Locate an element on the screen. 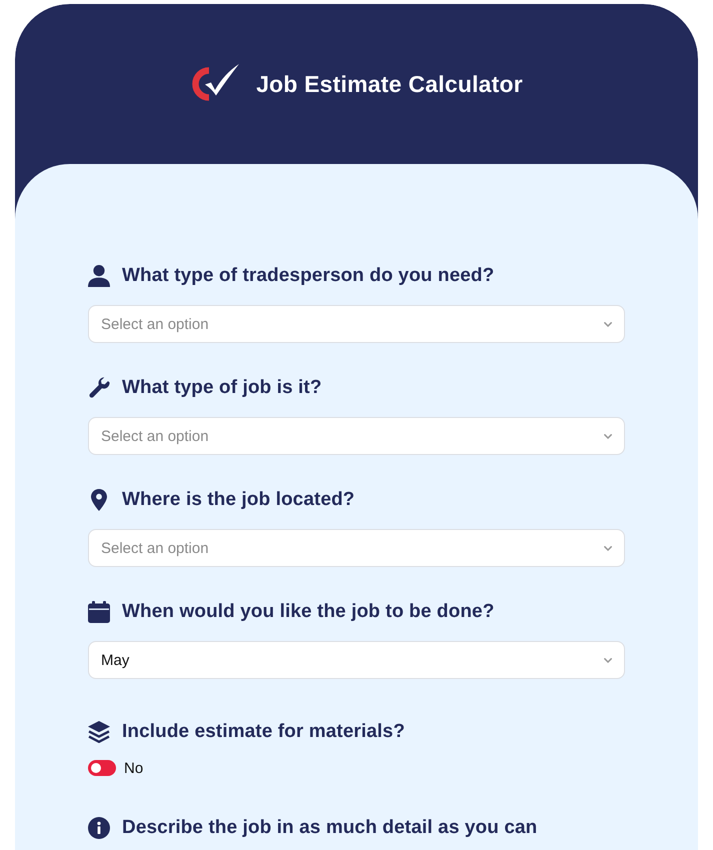 Image resolution: width=713 pixels, height=850 pixels. question-label: What type of tradesperson do you need? is located at coordinates (308, 276).